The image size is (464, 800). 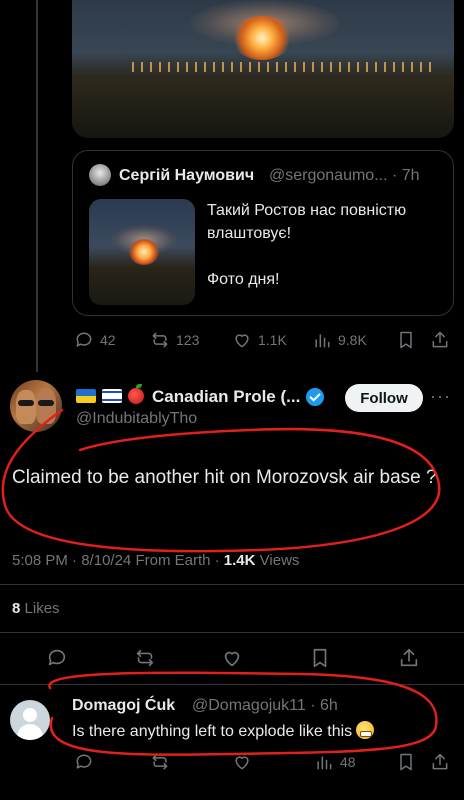 What do you see at coordinates (335, 762) in the screenshot?
I see `reply-views-button: 48` at bounding box center [335, 762].